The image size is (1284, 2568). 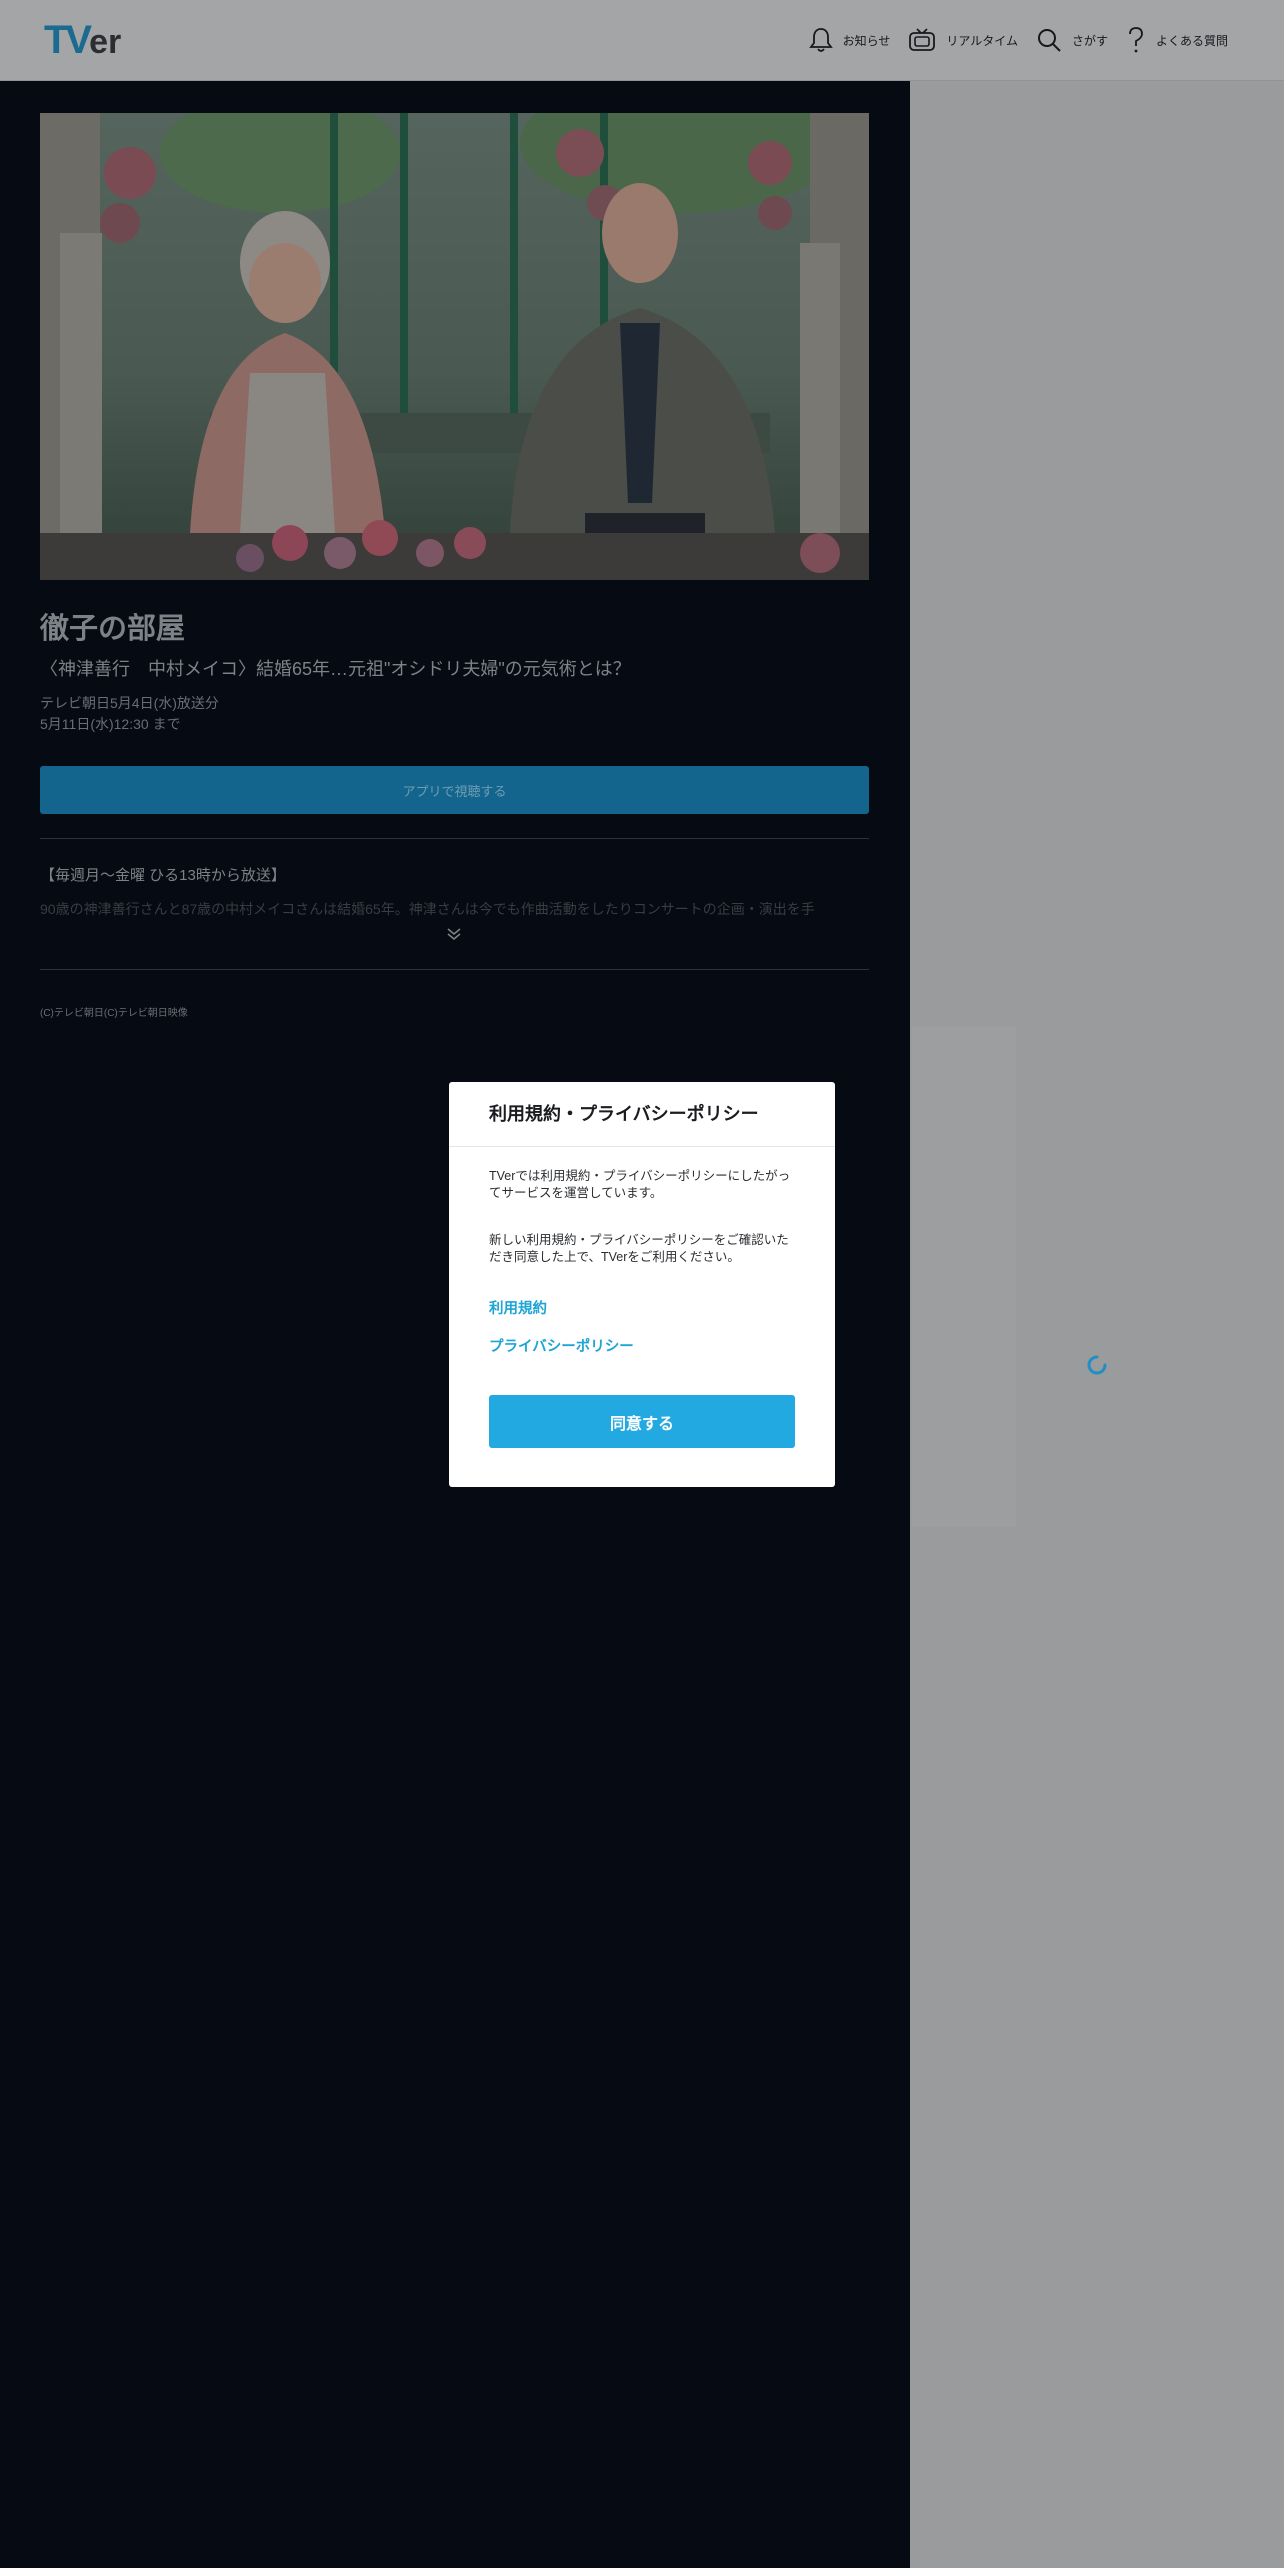 What do you see at coordinates (1136, 40) in the screenshot?
I see `question-icon` at bounding box center [1136, 40].